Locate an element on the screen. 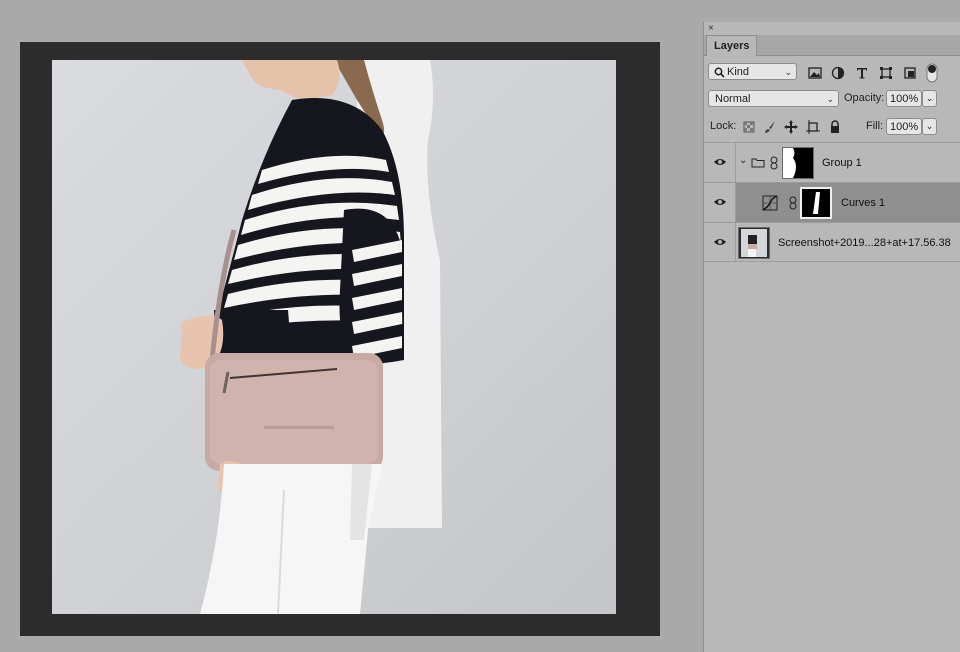 The image size is (960, 652). group-mask-thumbnail is located at coordinates (798, 163).